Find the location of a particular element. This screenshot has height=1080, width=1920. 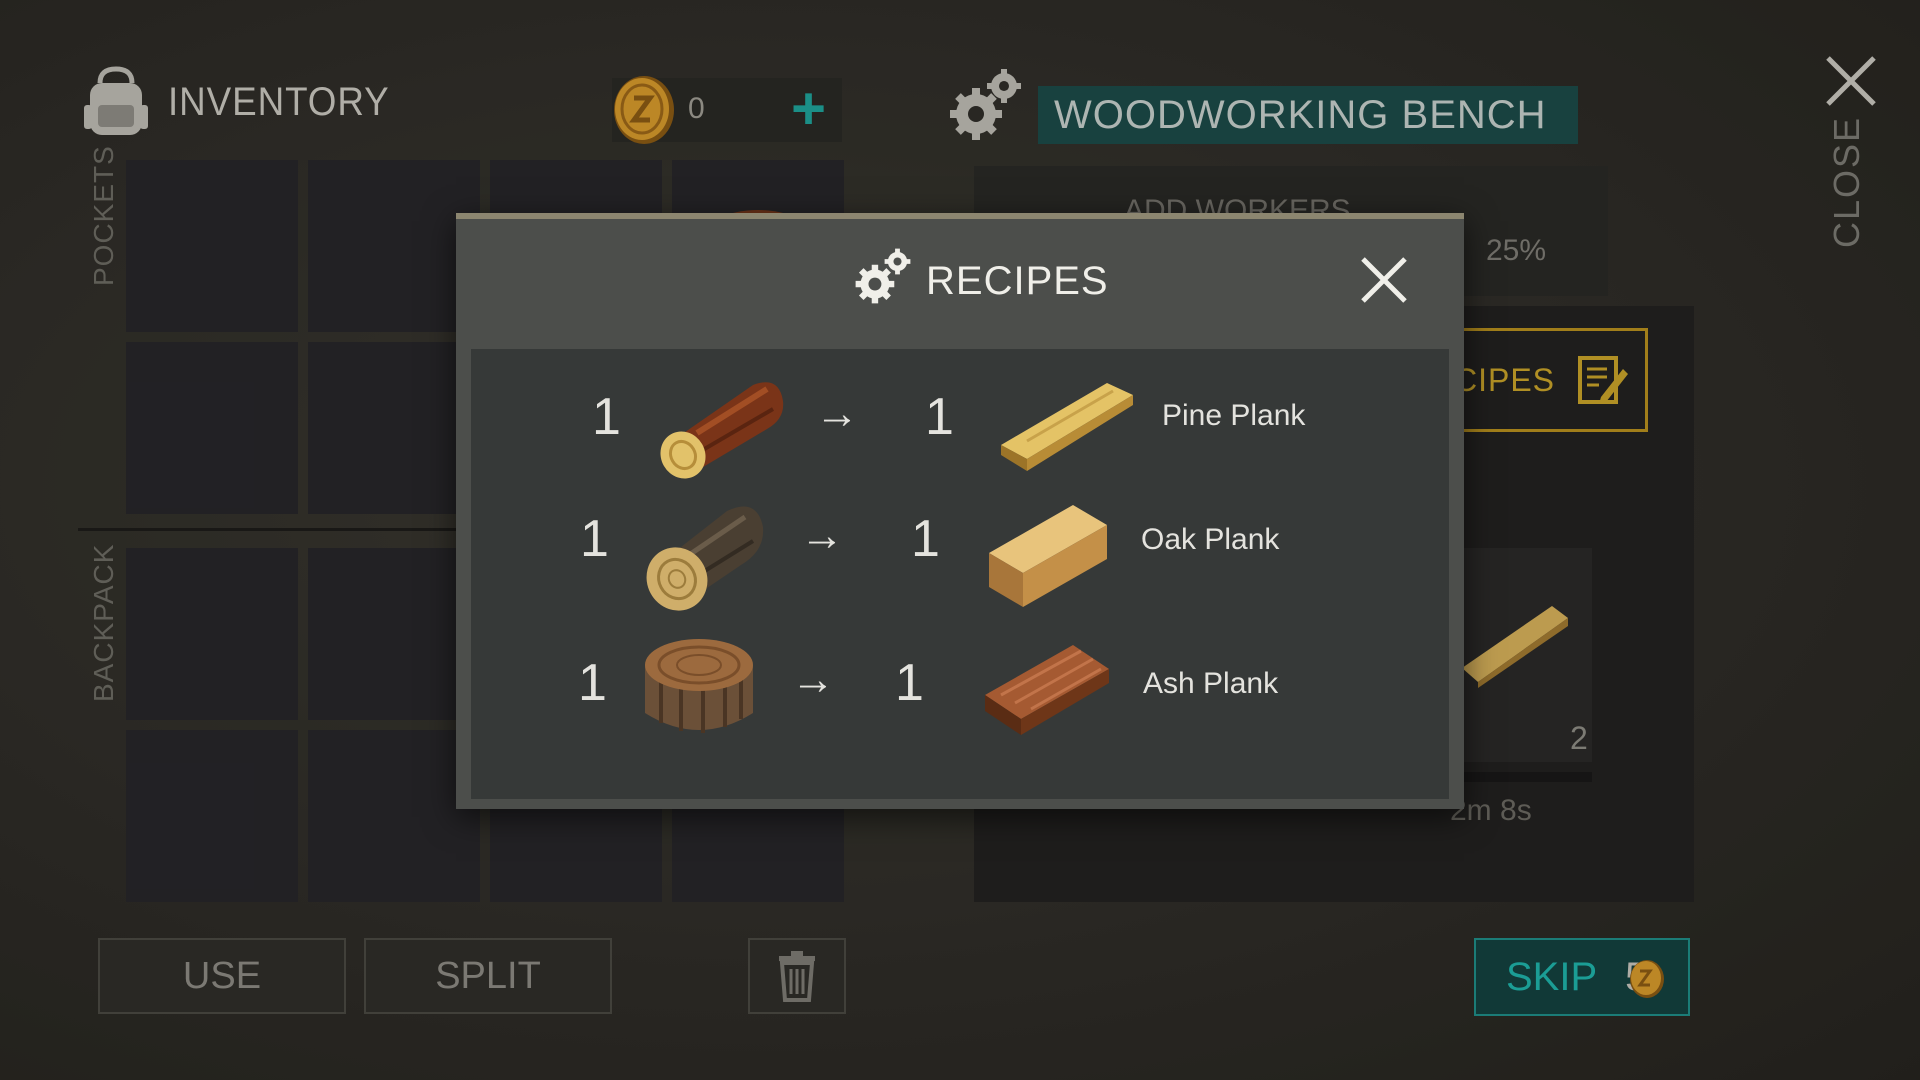

recipe-row: 1 → 1 Pine Plank is located at coordinates (960, 414).